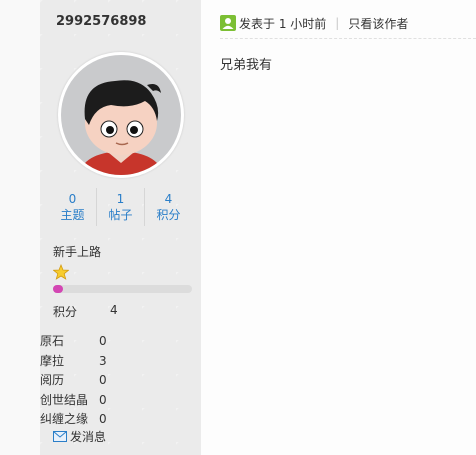 The image size is (476, 455). What do you see at coordinates (122, 289) in the screenshot?
I see `rank-progress-bar` at bounding box center [122, 289].